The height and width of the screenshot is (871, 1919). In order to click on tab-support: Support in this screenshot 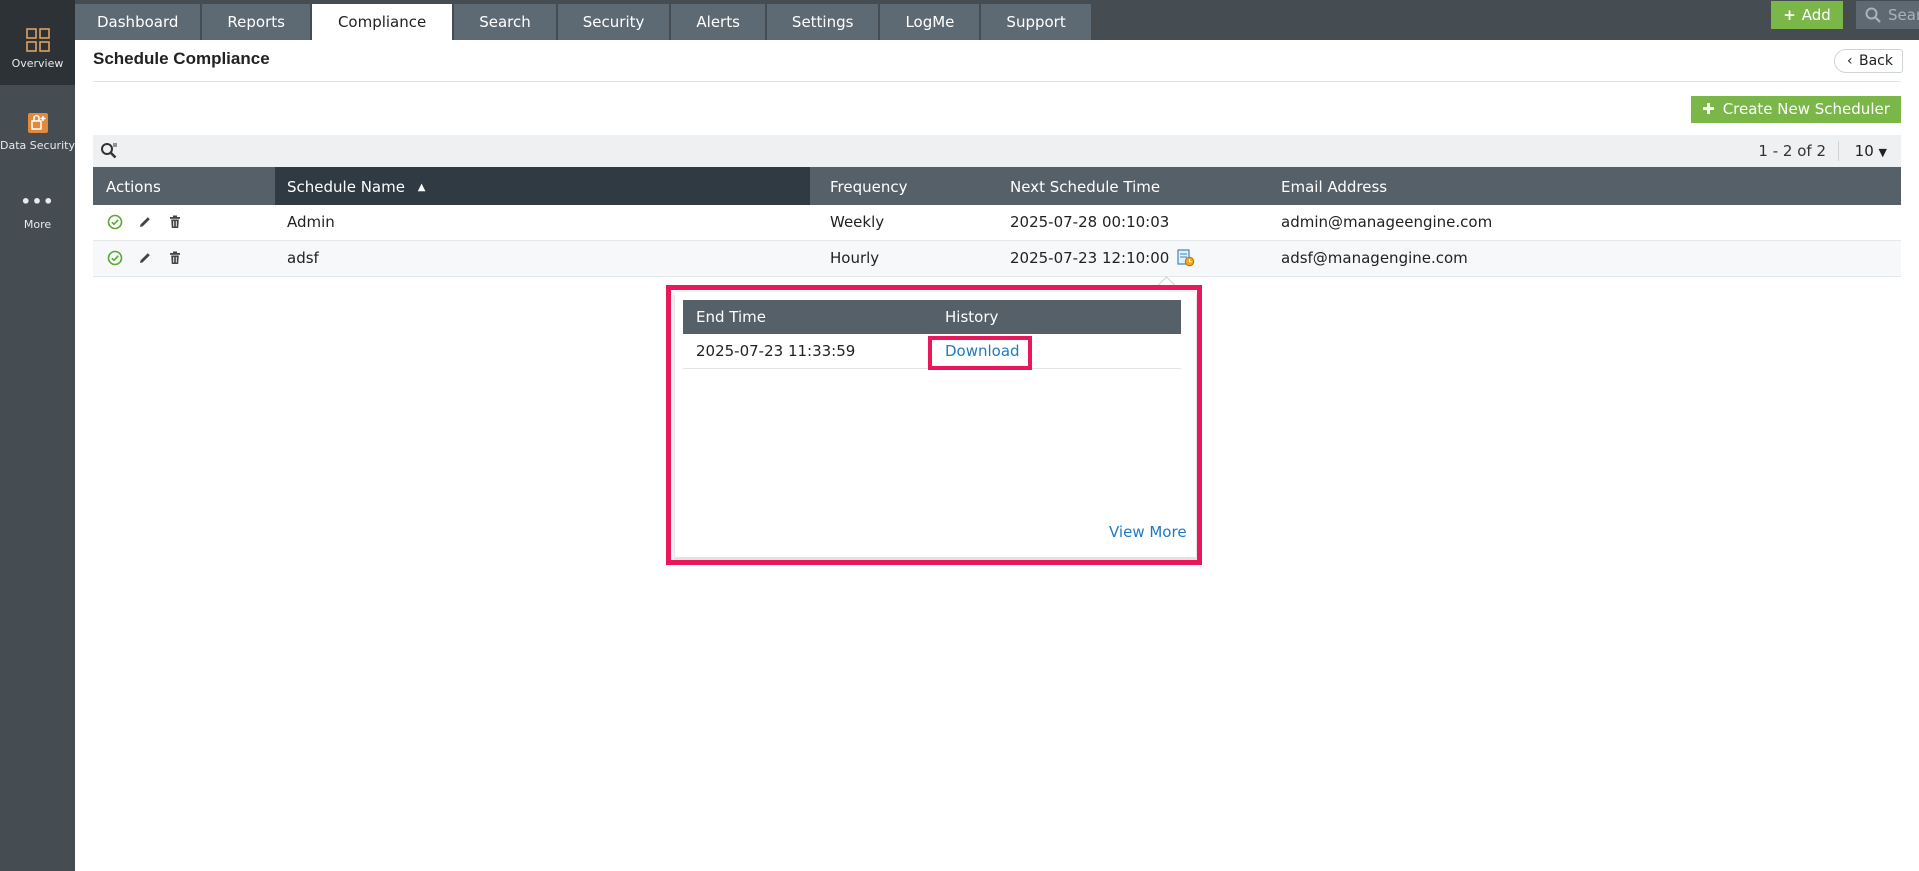, I will do `click(1036, 22)`.